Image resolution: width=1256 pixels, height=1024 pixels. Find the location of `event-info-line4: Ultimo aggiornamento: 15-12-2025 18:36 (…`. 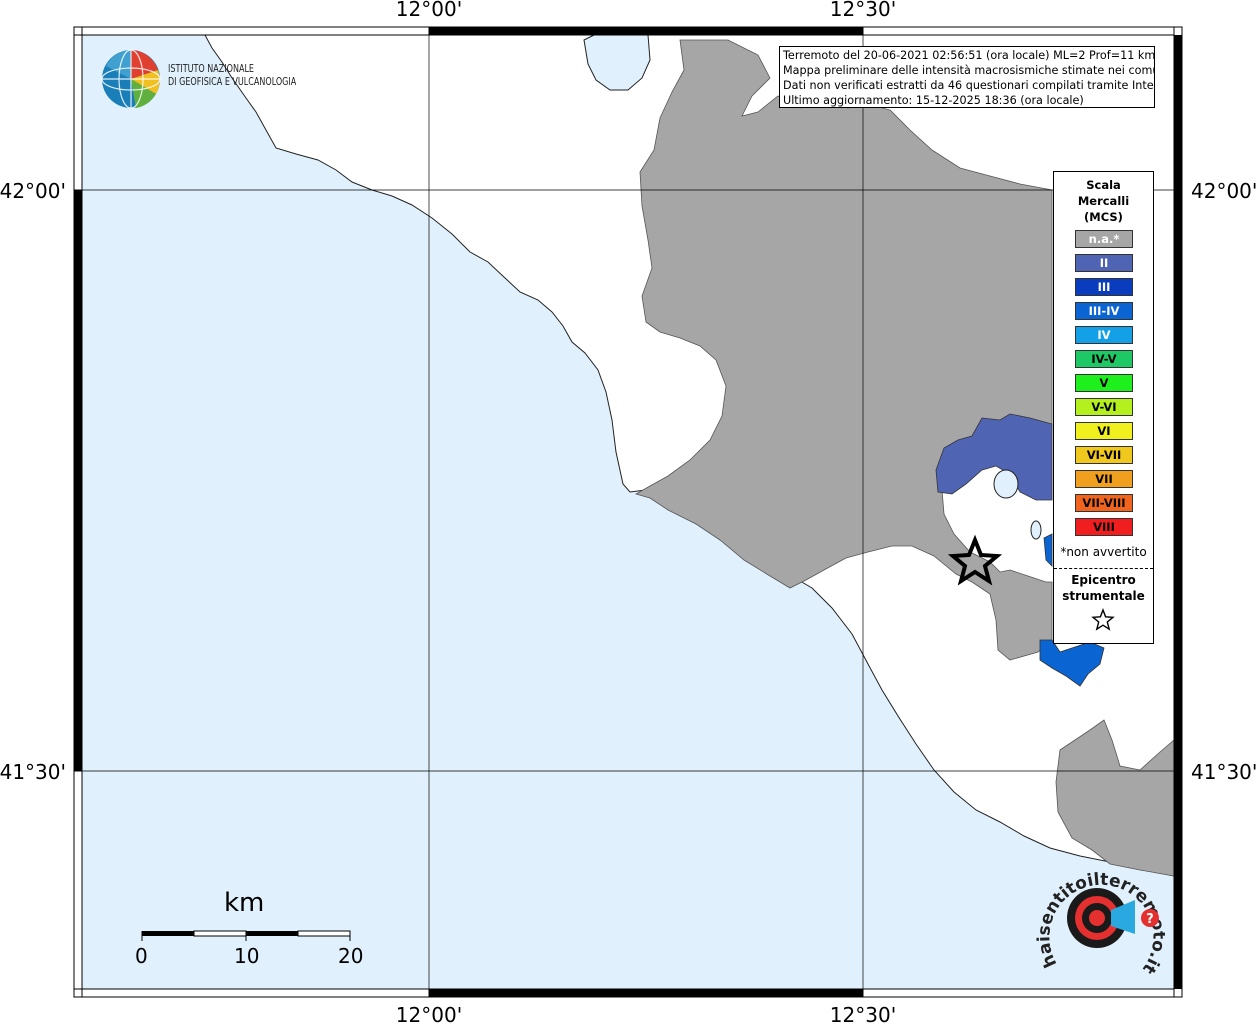

event-info-line4: Ultimo aggiornamento: 15-12-2025 18:36 (… is located at coordinates (933, 100).